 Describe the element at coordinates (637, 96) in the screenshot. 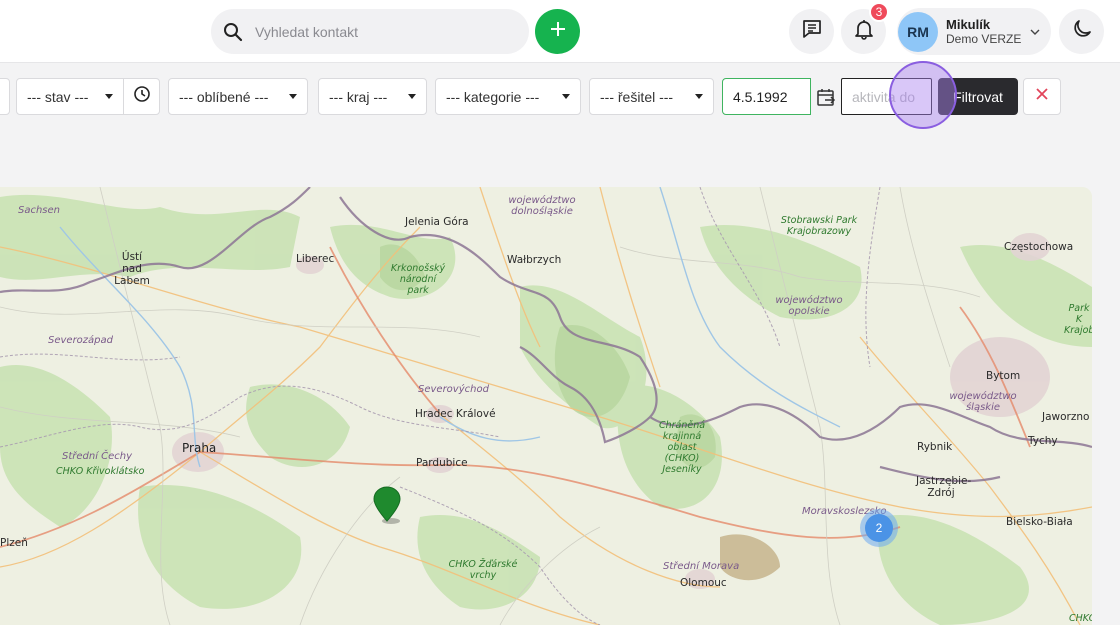

I see `resitel-select-label: --- řešitel ---` at that location.